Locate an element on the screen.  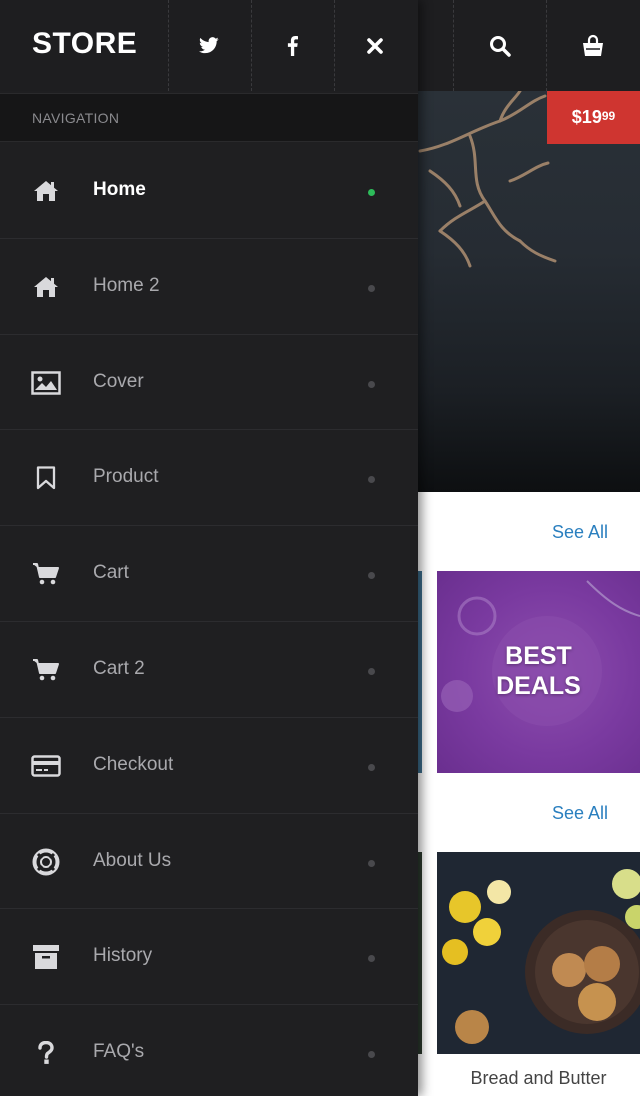
store-logo: STORE is located at coordinates (84, 44).